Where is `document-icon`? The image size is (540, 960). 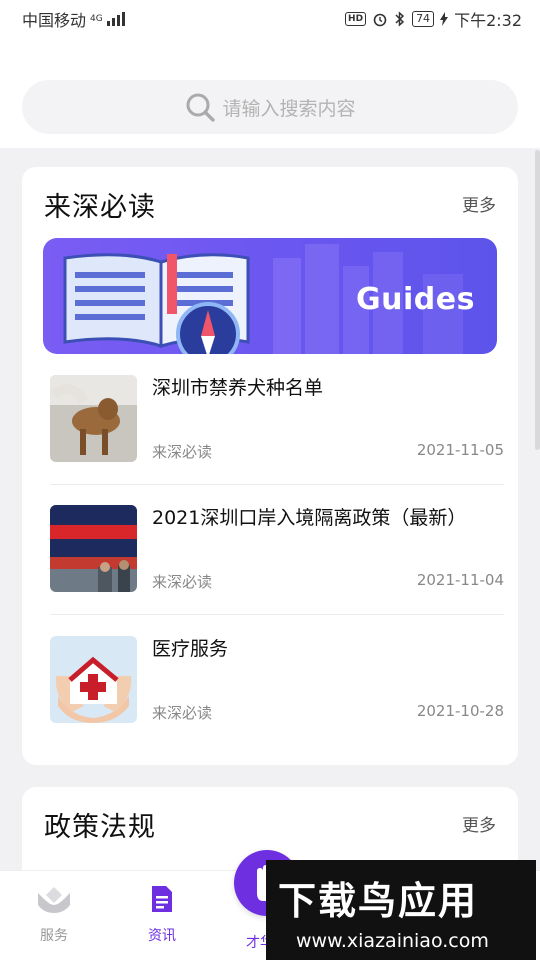
document-icon is located at coordinates (162, 899).